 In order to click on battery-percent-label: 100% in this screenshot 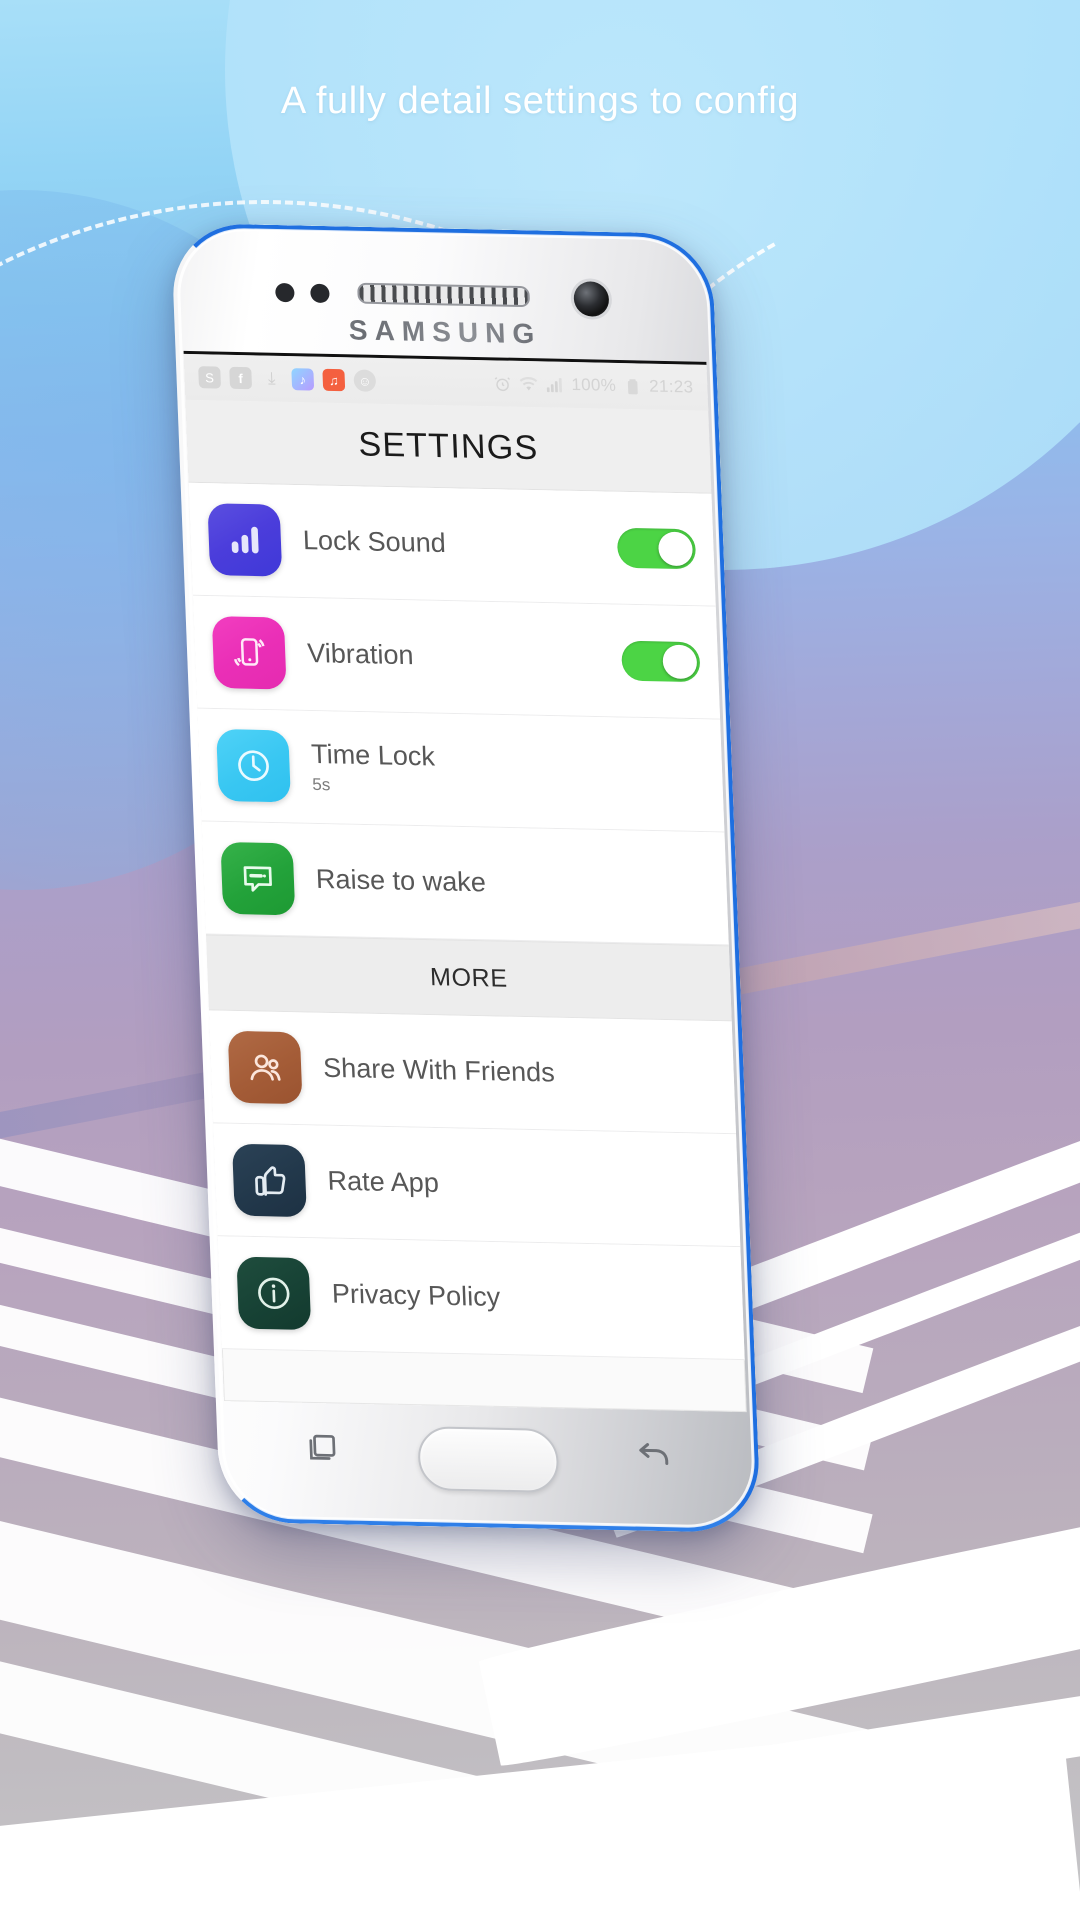, I will do `click(594, 384)`.